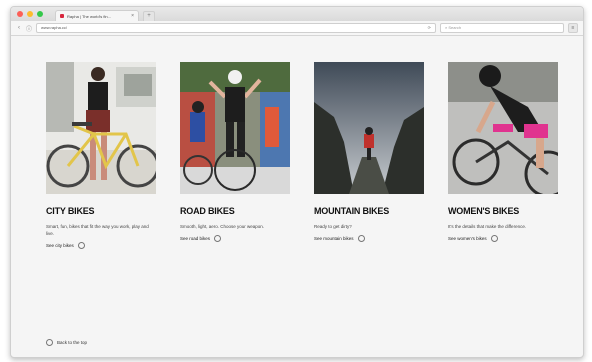  I want to click on see-city-bikes-link: See city bikes, so click(101, 245).